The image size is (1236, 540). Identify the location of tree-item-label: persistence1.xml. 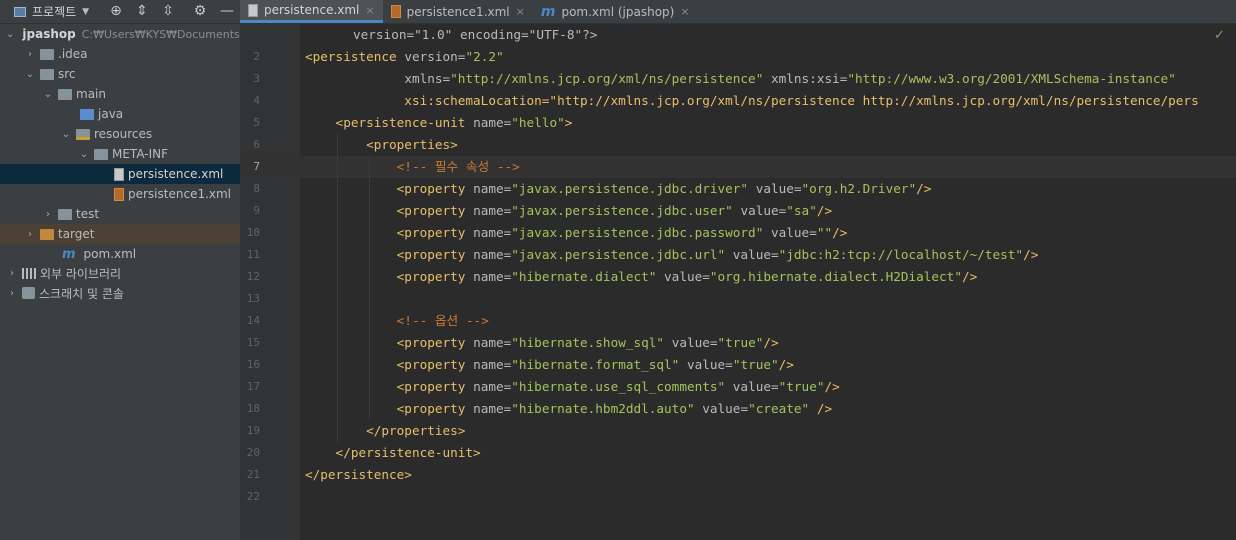
(180, 194).